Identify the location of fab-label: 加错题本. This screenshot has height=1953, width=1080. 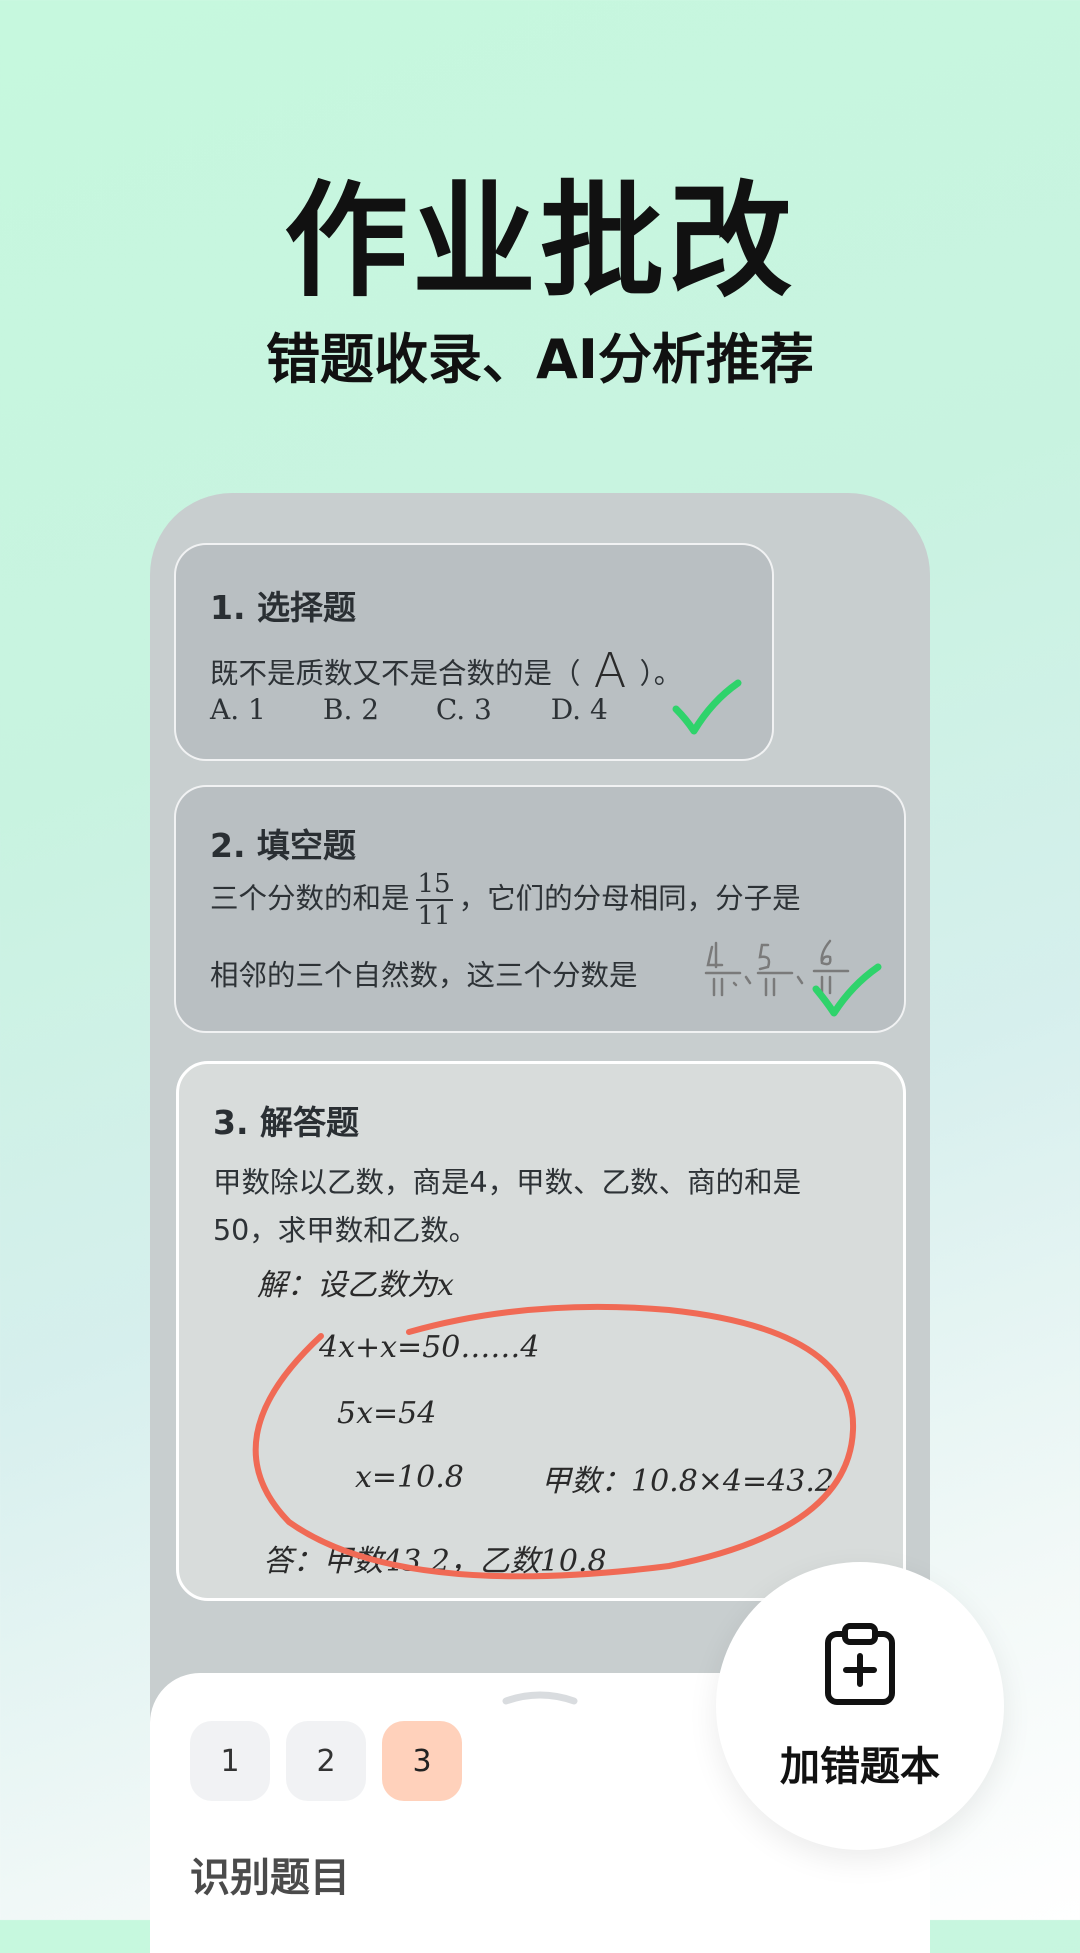
(860, 1767).